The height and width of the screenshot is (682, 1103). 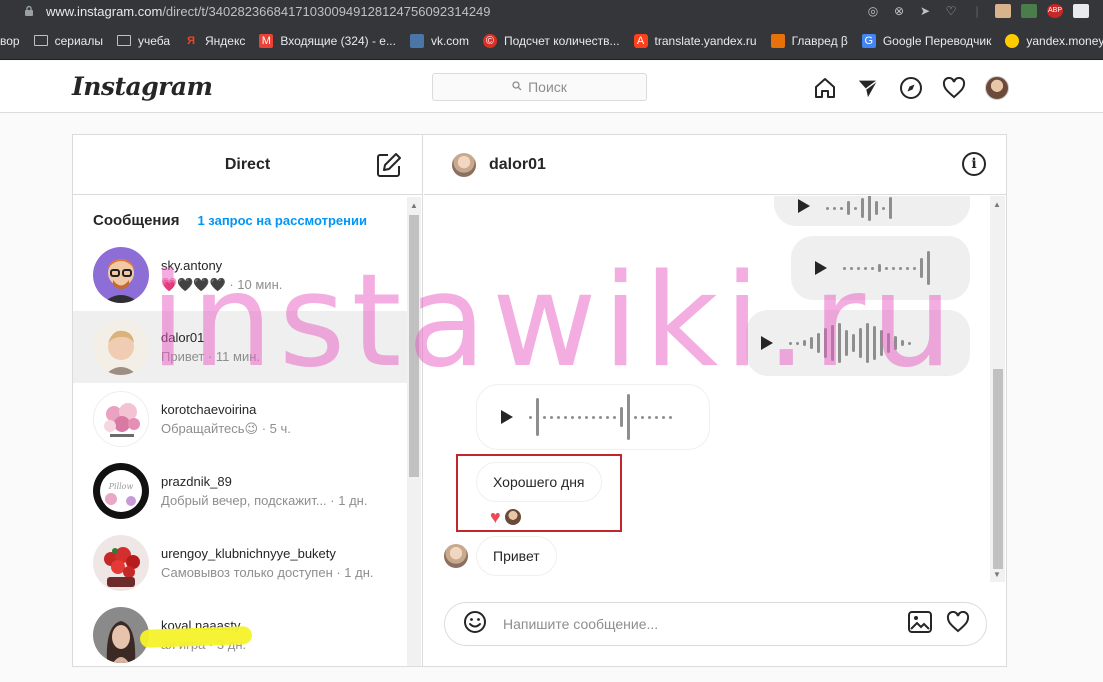 What do you see at coordinates (517, 165) in the screenshot?
I see `conversation-username: dalor01` at bounding box center [517, 165].